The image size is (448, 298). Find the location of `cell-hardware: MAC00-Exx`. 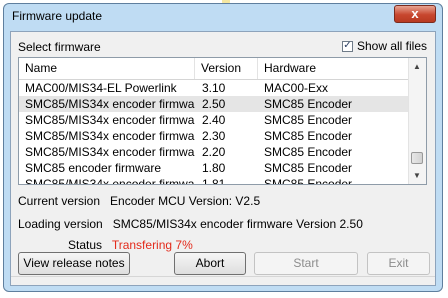

cell-hardware: MAC00-Exx is located at coordinates (296, 88).